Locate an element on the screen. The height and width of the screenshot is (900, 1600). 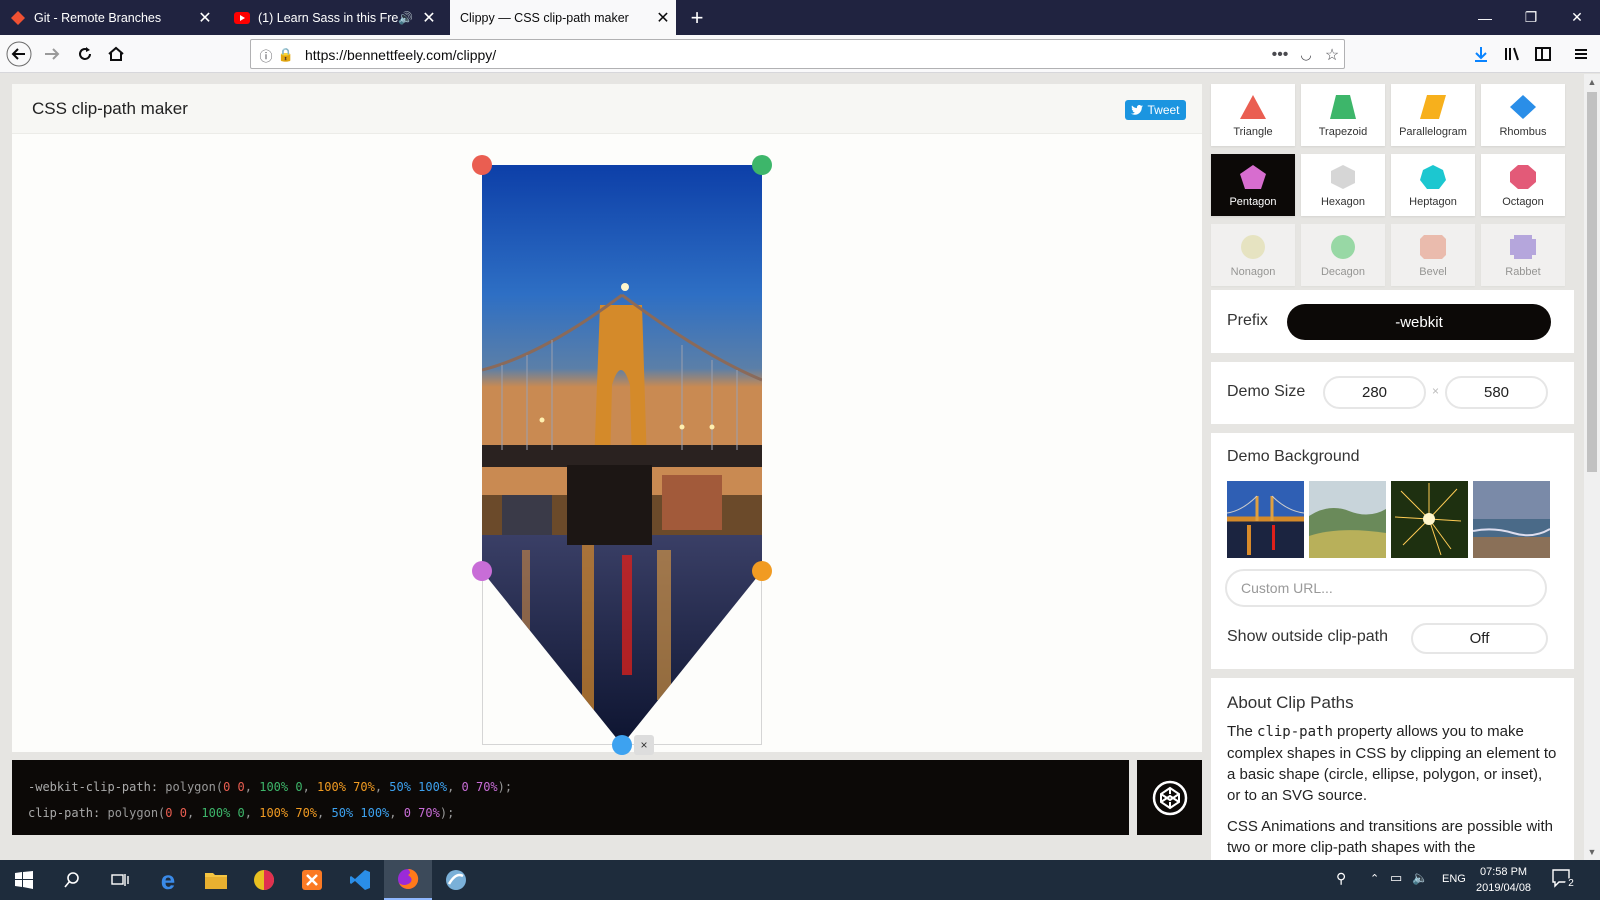
tab-git-remote-branches: Git - Remote Branches ✕ is located at coordinates (109, 17).